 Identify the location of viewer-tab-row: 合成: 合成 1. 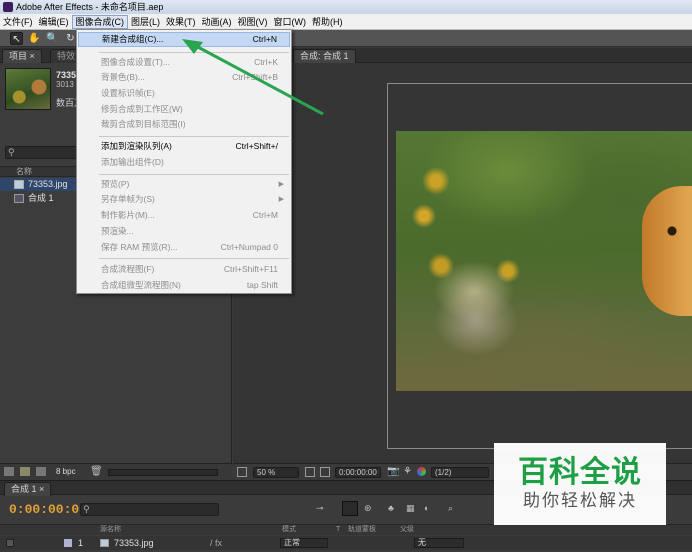
(462, 55).